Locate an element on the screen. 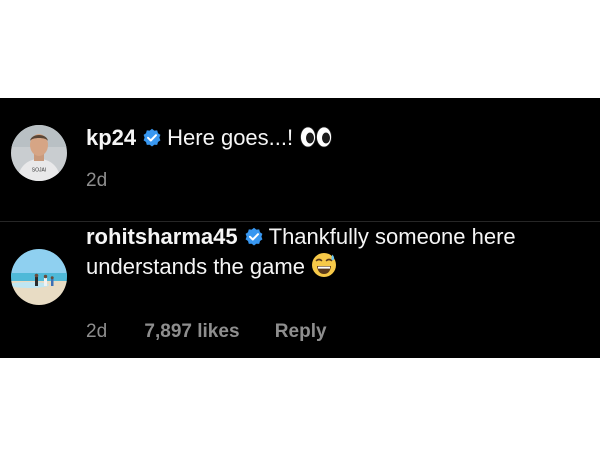 The width and height of the screenshot is (600, 450). comment-username: kp24 is located at coordinates (111, 137).